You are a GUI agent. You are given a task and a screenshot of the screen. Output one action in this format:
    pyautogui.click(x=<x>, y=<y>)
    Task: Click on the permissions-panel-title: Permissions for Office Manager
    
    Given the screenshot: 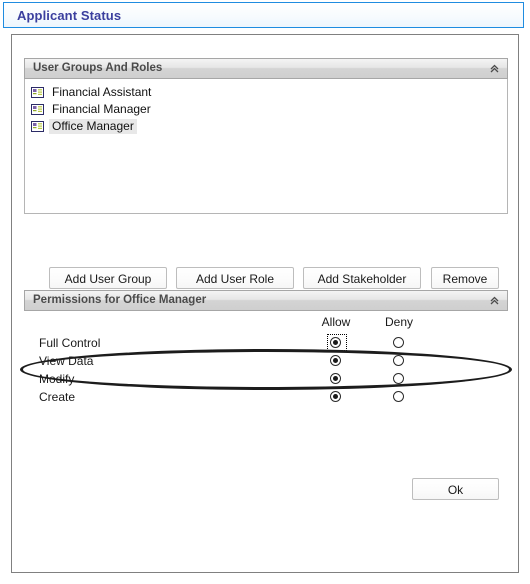 What is the action you would take?
    pyautogui.click(x=120, y=300)
    